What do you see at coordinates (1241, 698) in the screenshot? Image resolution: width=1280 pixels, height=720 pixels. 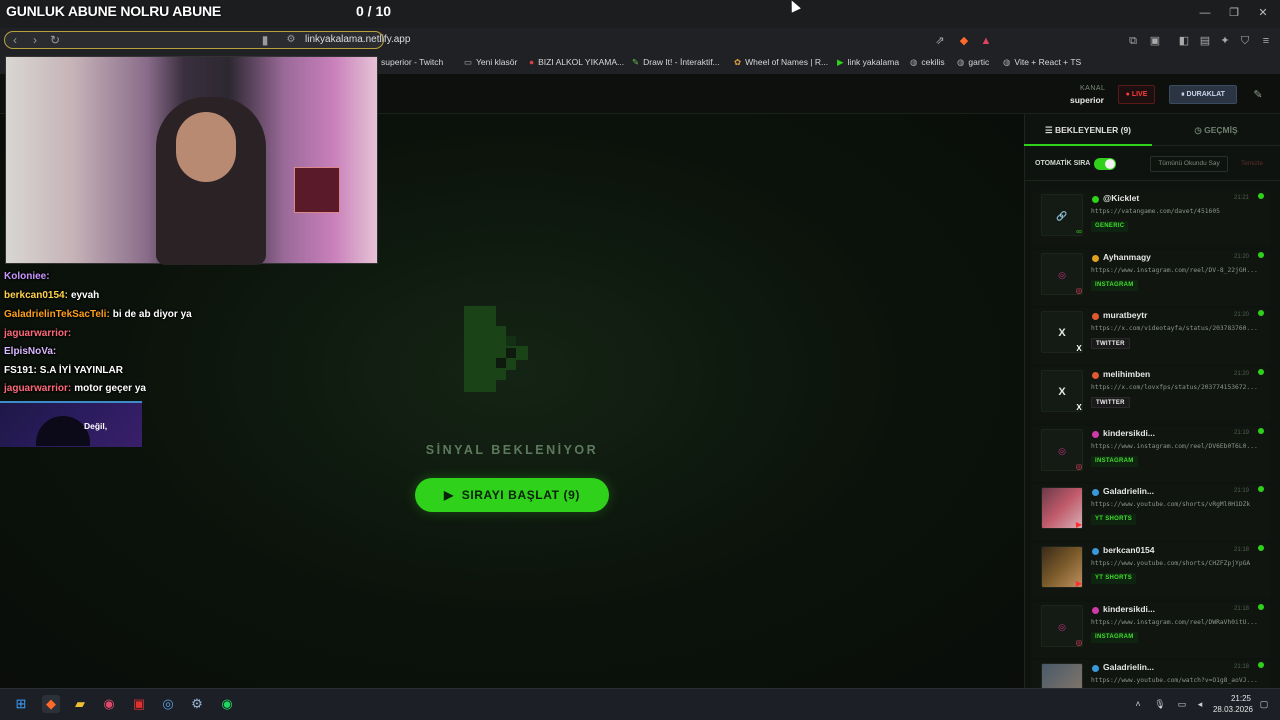 I see `clock-time: 21:25` at bounding box center [1241, 698].